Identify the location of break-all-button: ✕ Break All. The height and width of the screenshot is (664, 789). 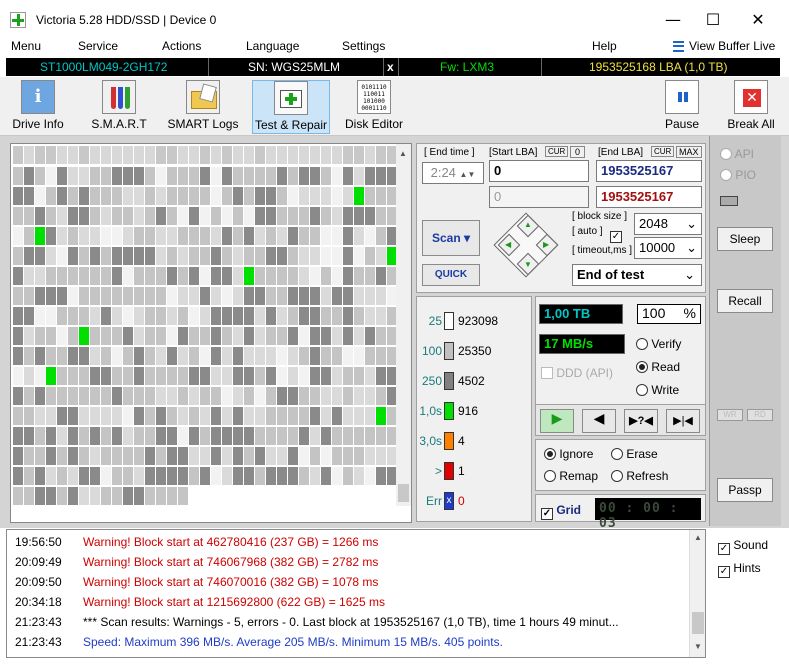
(751, 107).